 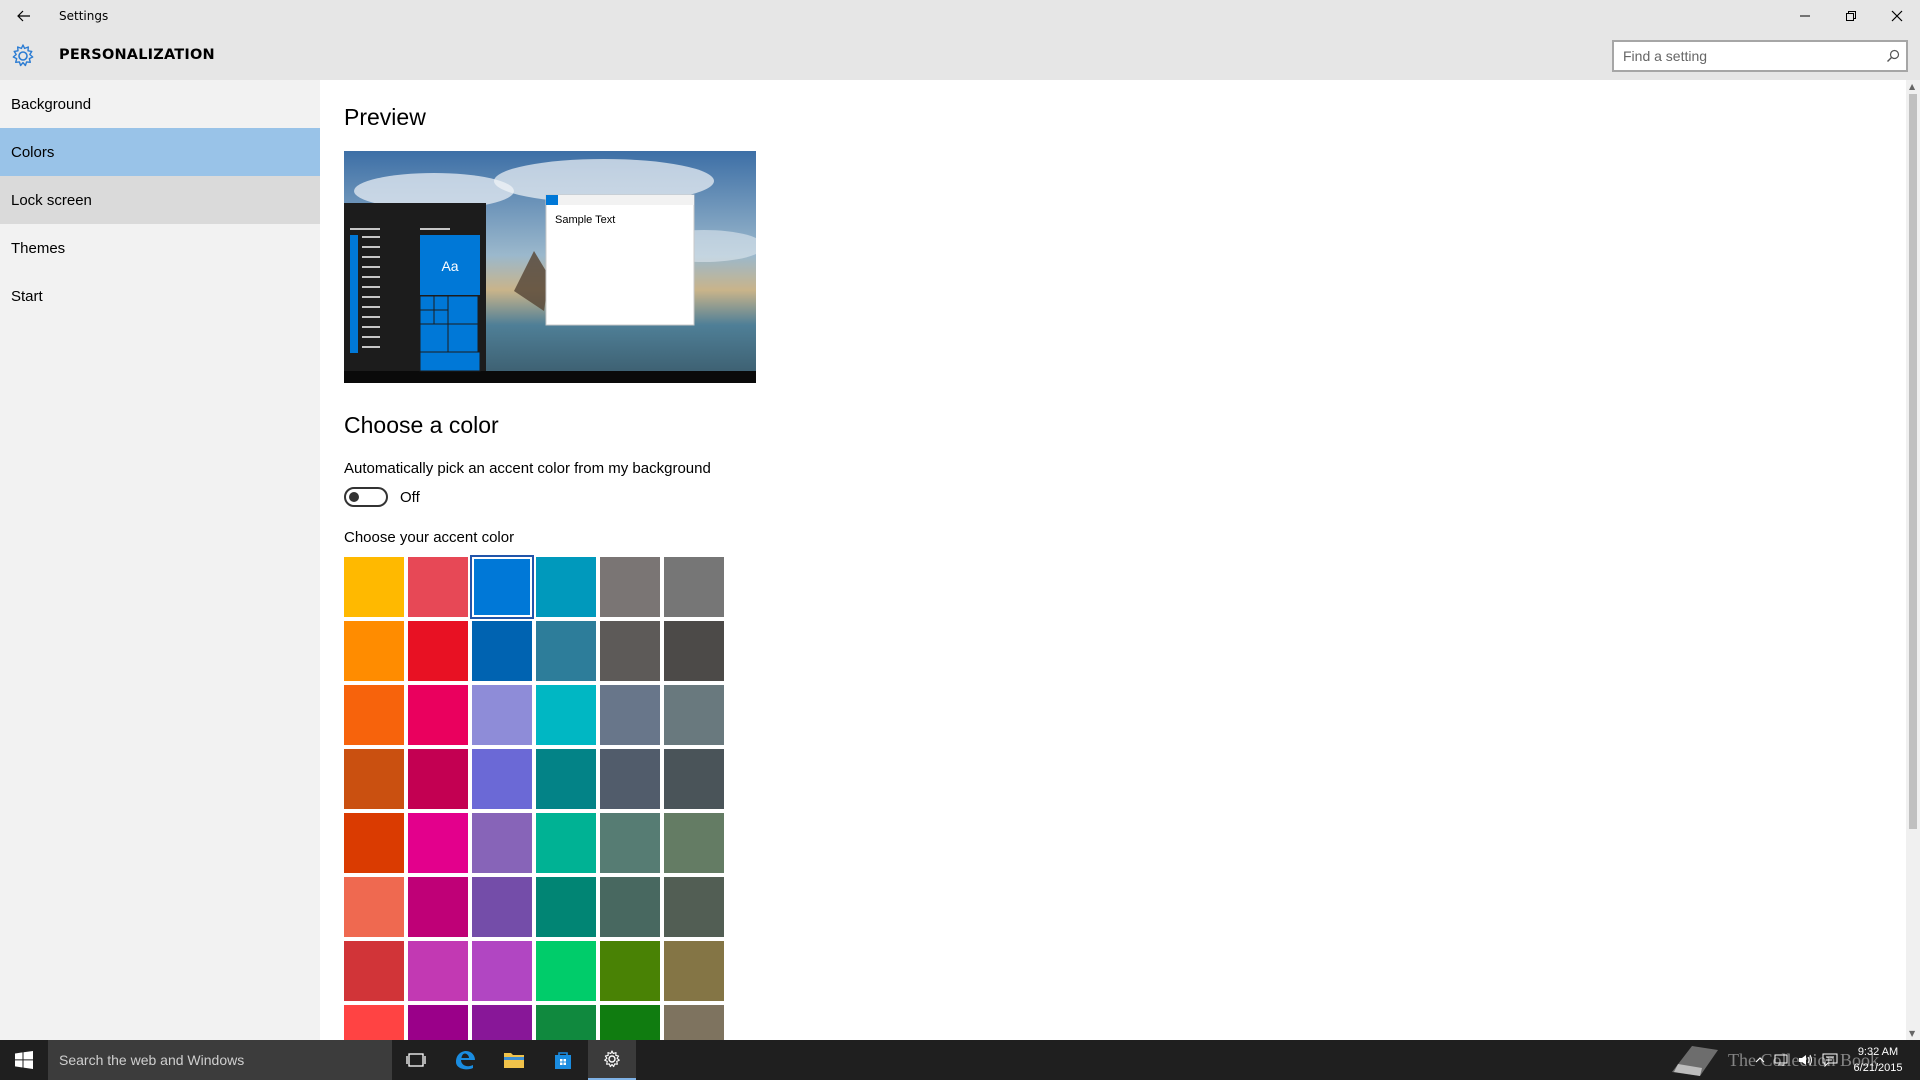 I want to click on sidebar-item-themes: Themes, so click(x=160, y=248).